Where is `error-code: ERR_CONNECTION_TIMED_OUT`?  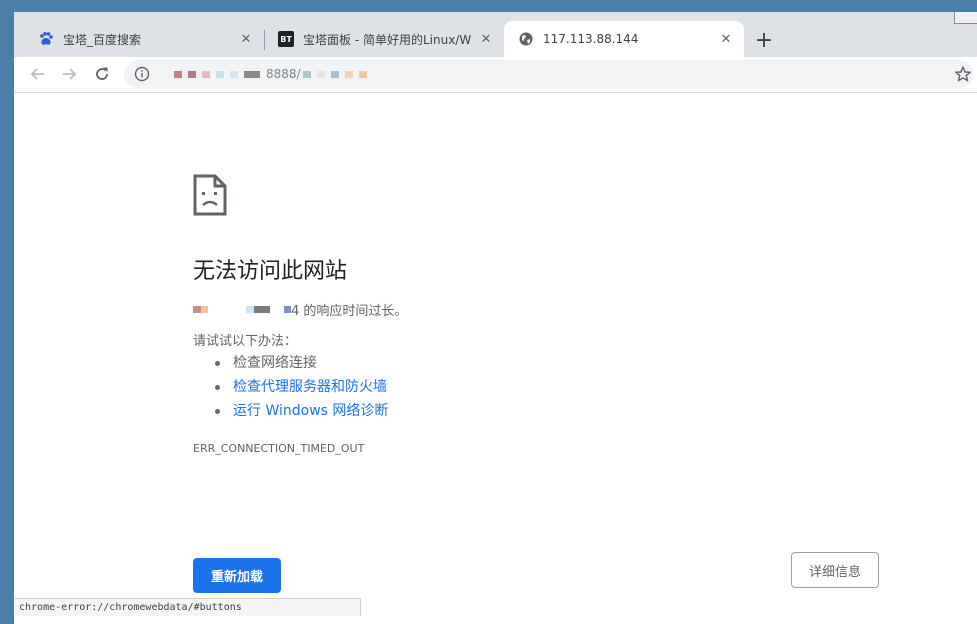 error-code: ERR_CONNECTION_TIMED_OUT is located at coordinates (279, 448).